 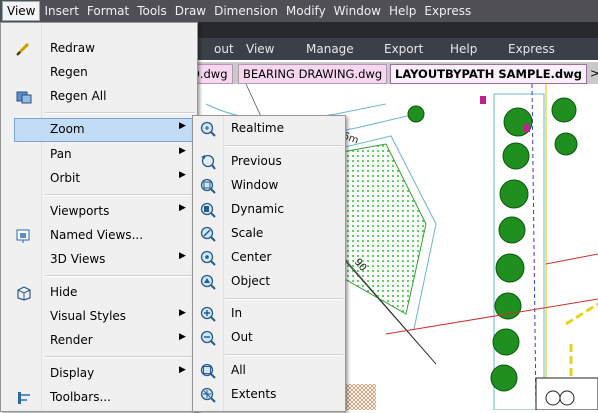 I want to click on menu-draw: Draw, so click(x=190, y=11).